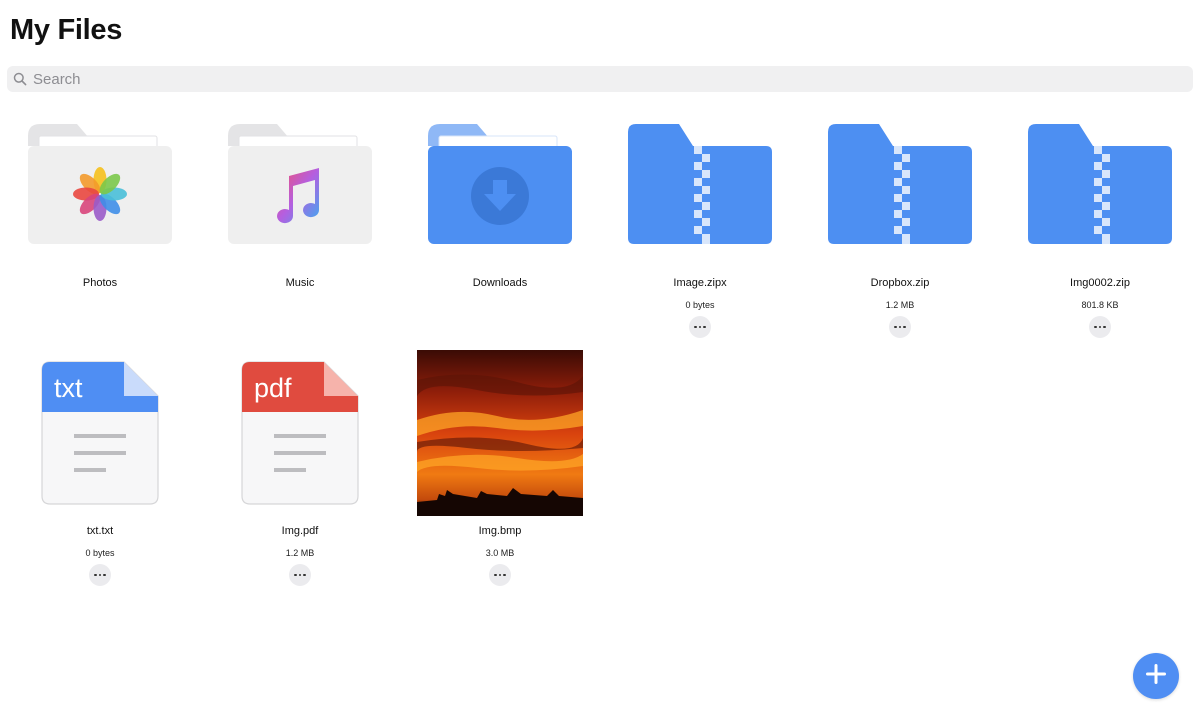 This screenshot has height=720, width=1200. I want to click on file-name: Music, so click(300, 283).